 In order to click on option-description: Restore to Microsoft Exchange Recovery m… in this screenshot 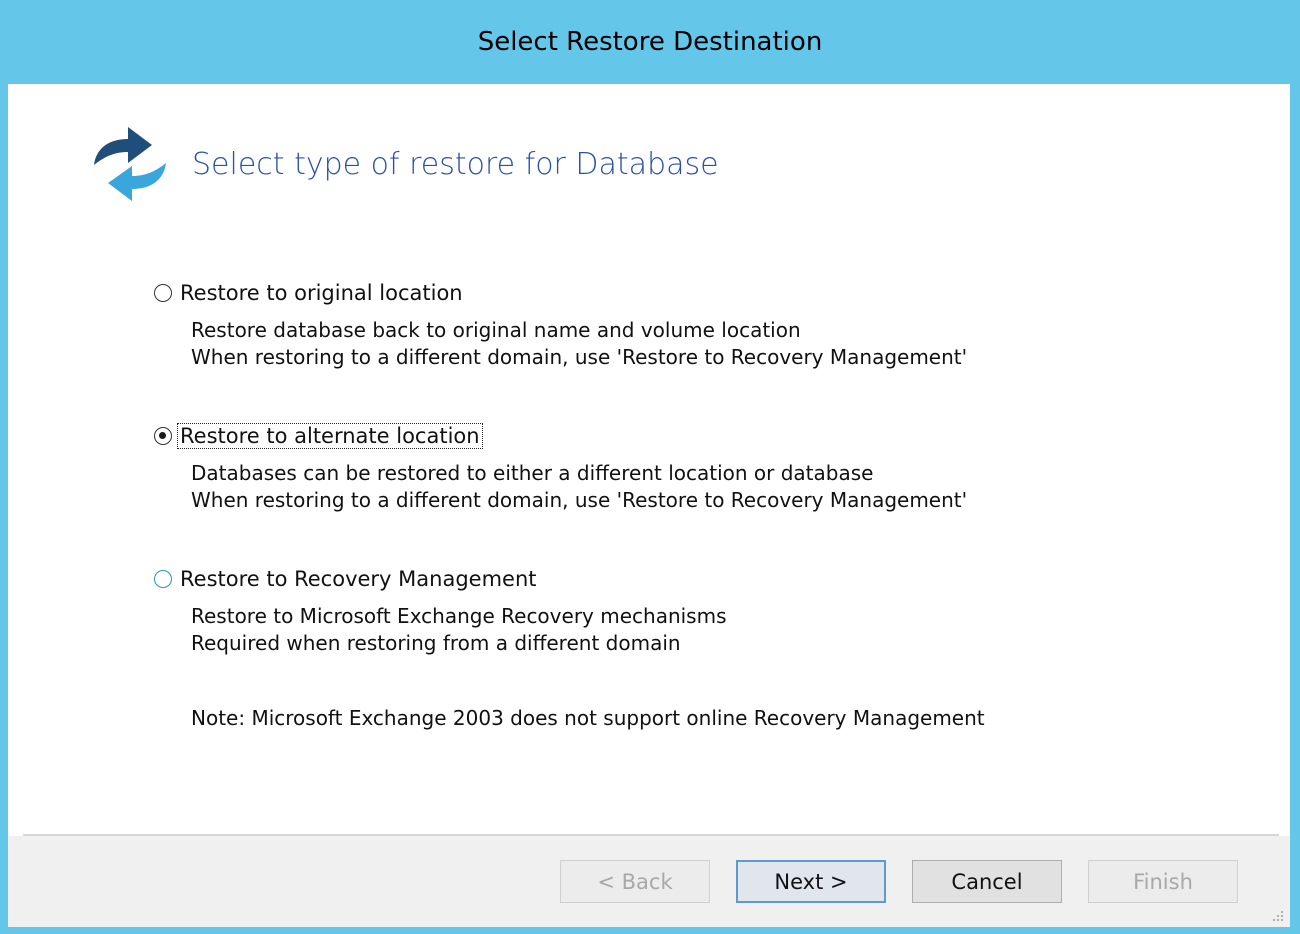, I will do `click(622, 630)`.